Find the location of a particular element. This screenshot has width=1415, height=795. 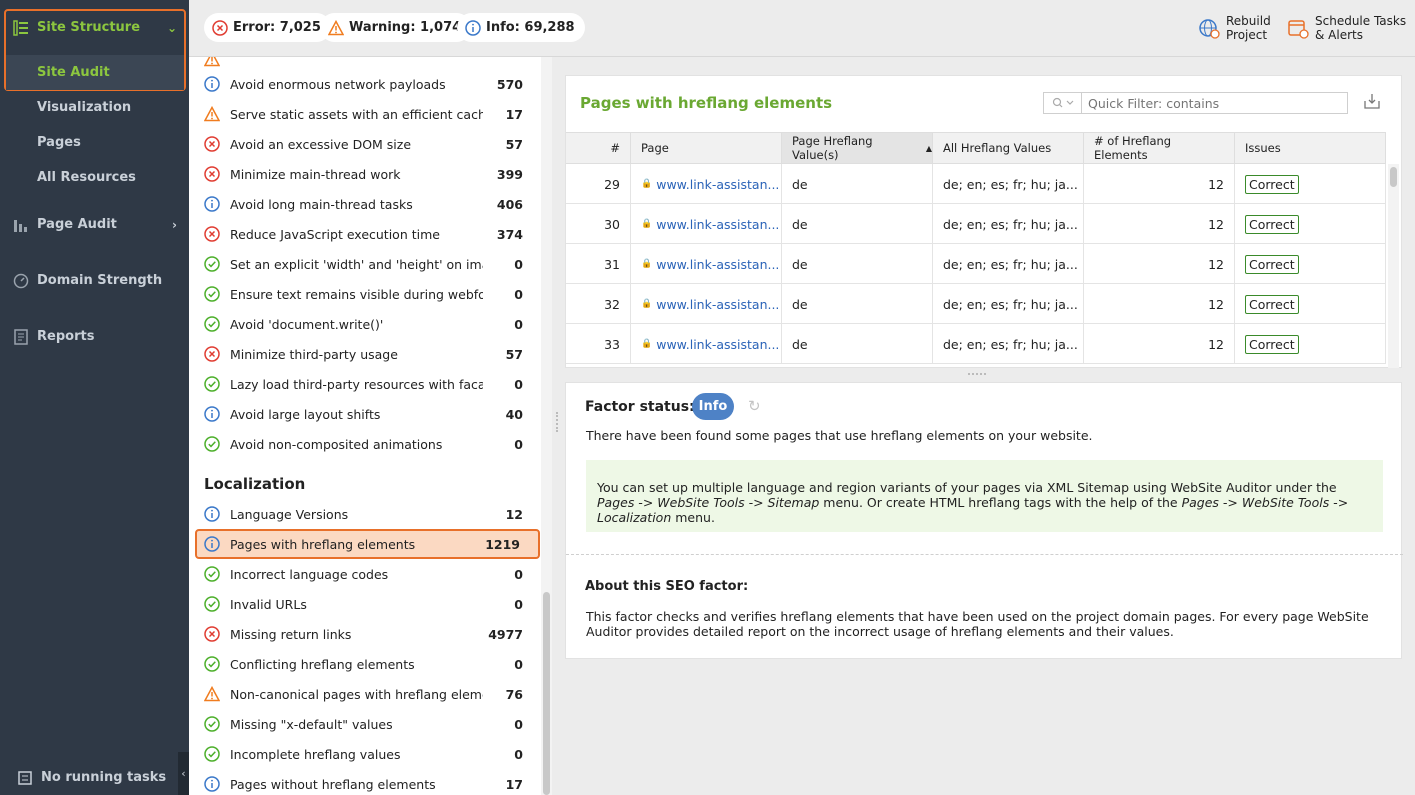

export-icon is located at coordinates (1372, 103).